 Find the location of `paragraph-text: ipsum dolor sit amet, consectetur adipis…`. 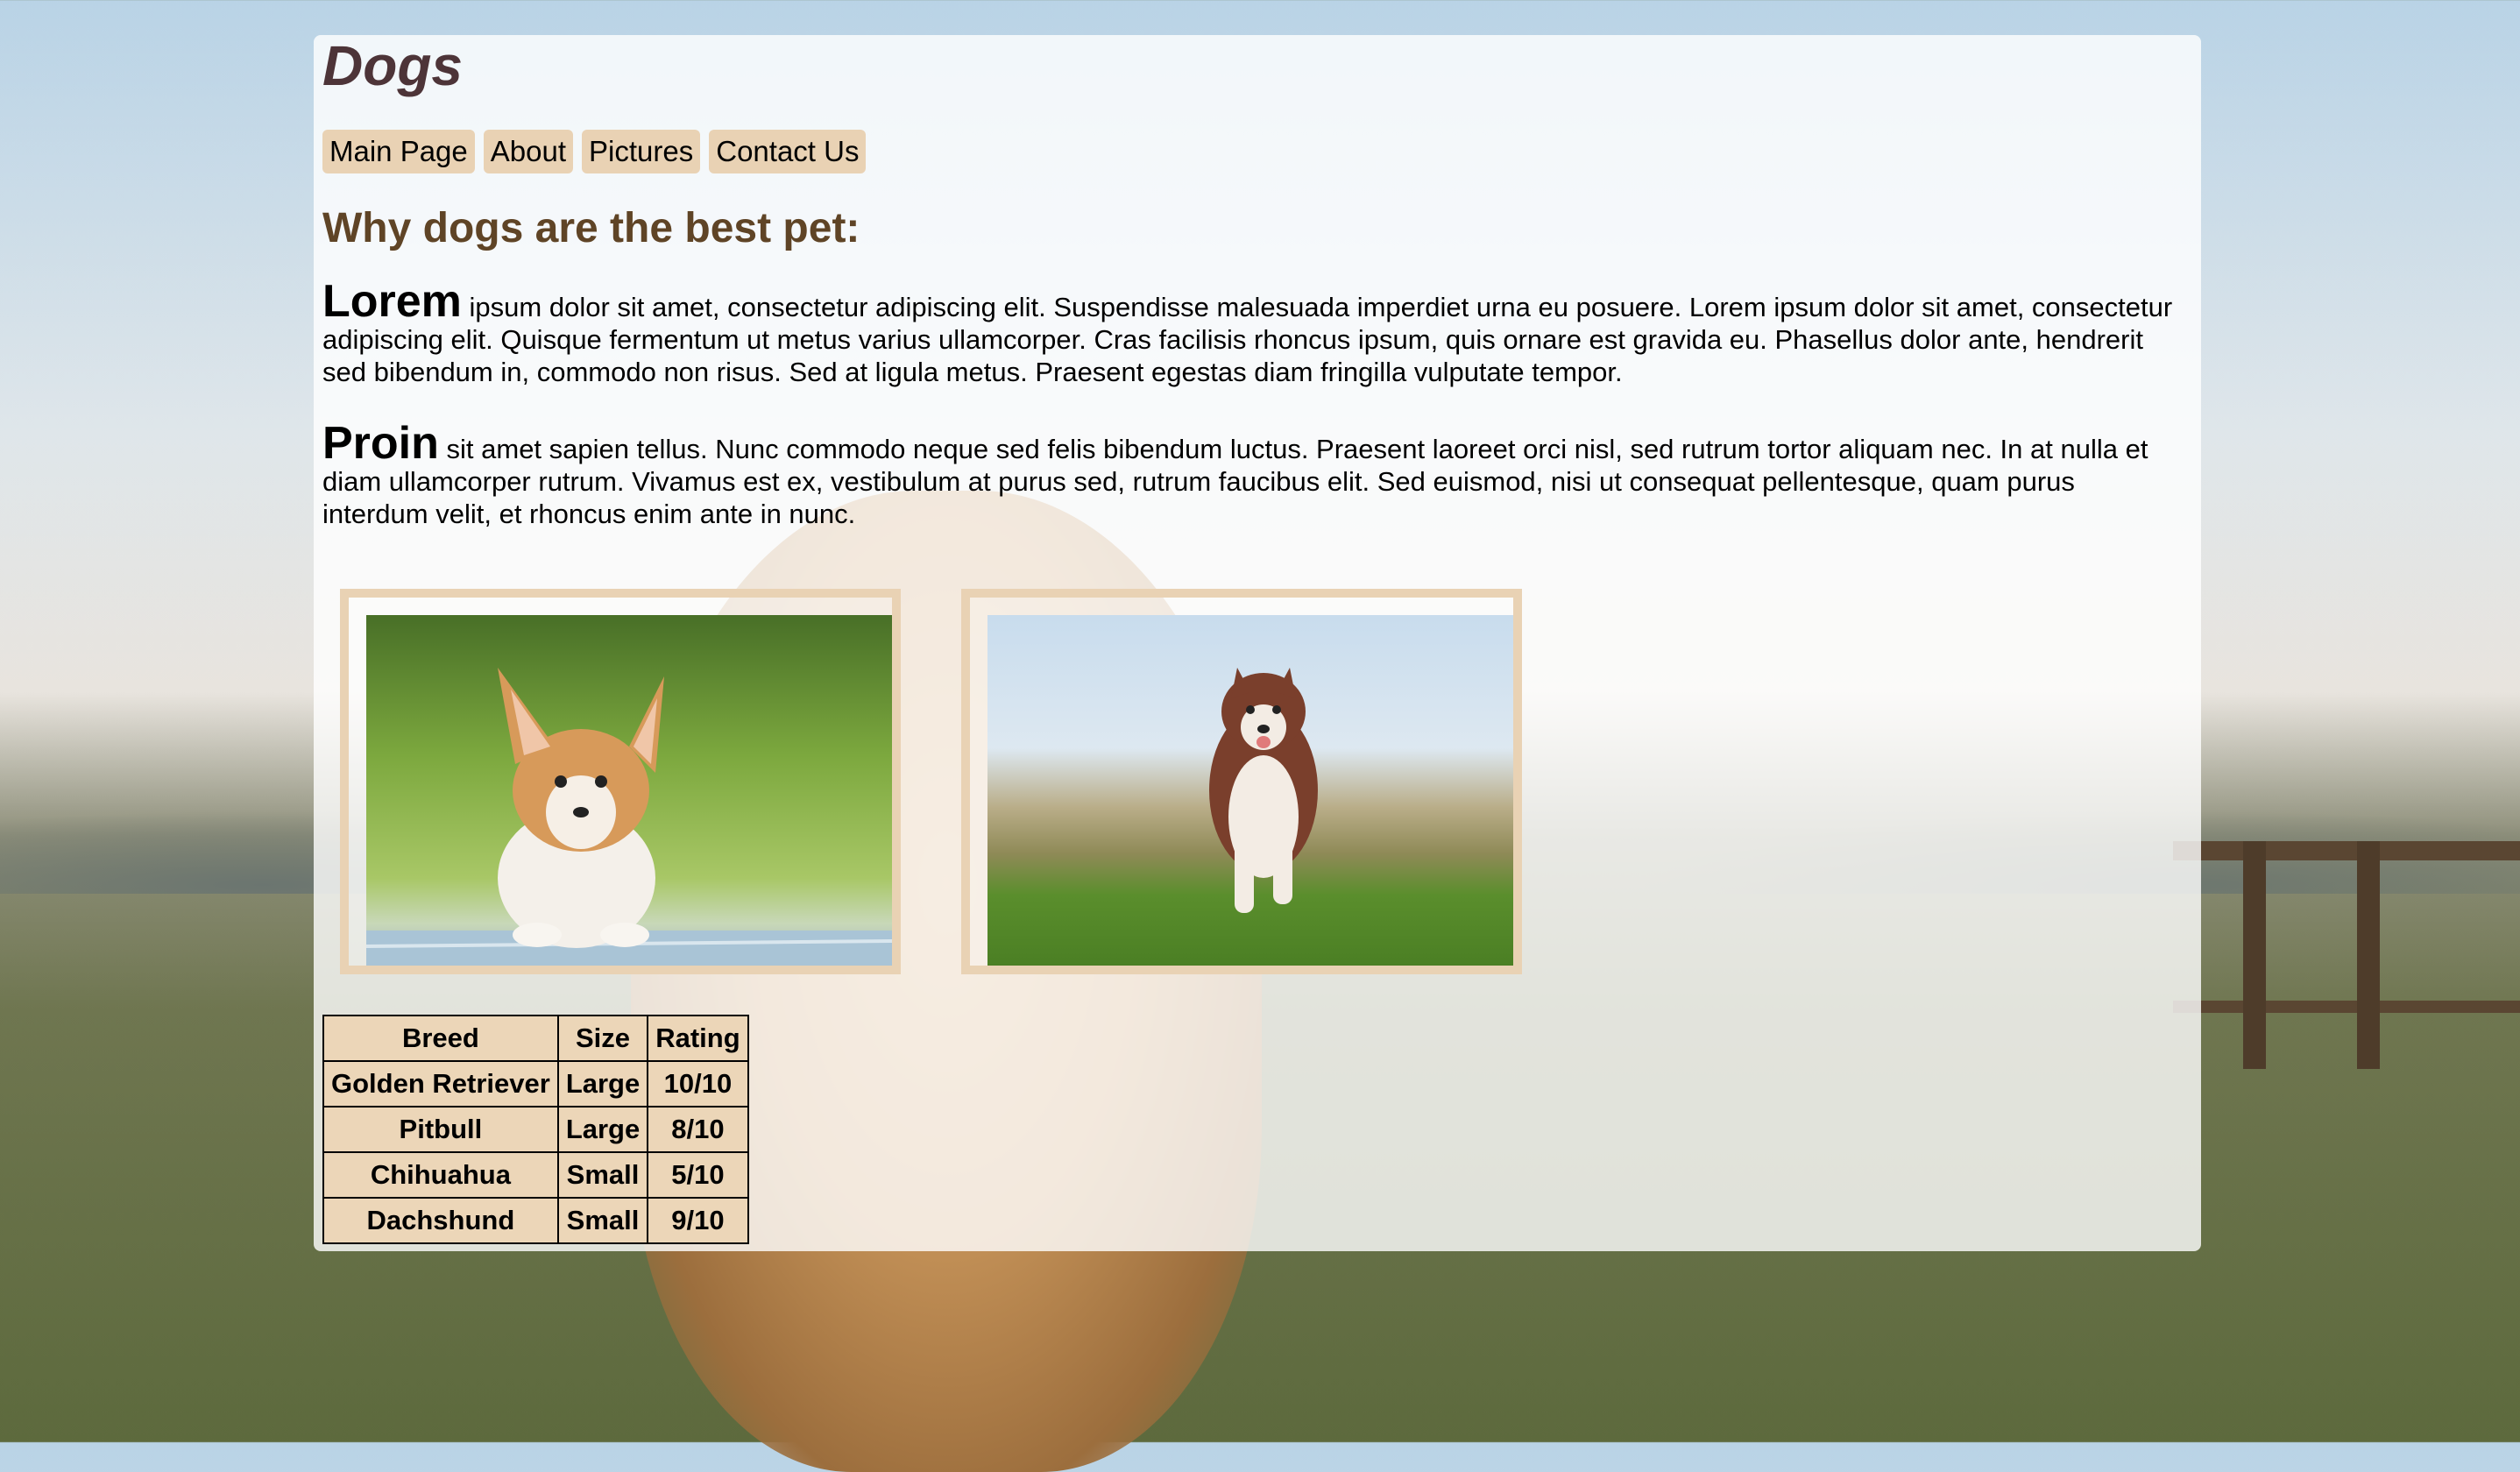

paragraph-text: ipsum dolor sit amet, consectetur adipis… is located at coordinates (1247, 339).